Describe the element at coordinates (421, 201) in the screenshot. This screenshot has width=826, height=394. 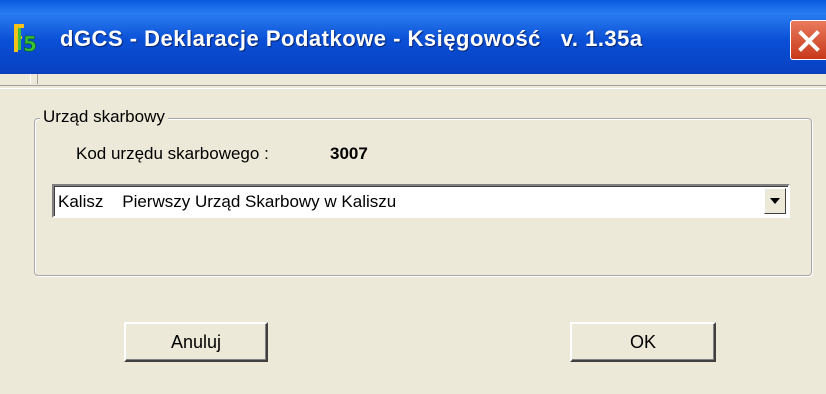
I see `tax-office-select: Kalisz Pierwszy Urząd Skarbowy w Kaliszu` at that location.